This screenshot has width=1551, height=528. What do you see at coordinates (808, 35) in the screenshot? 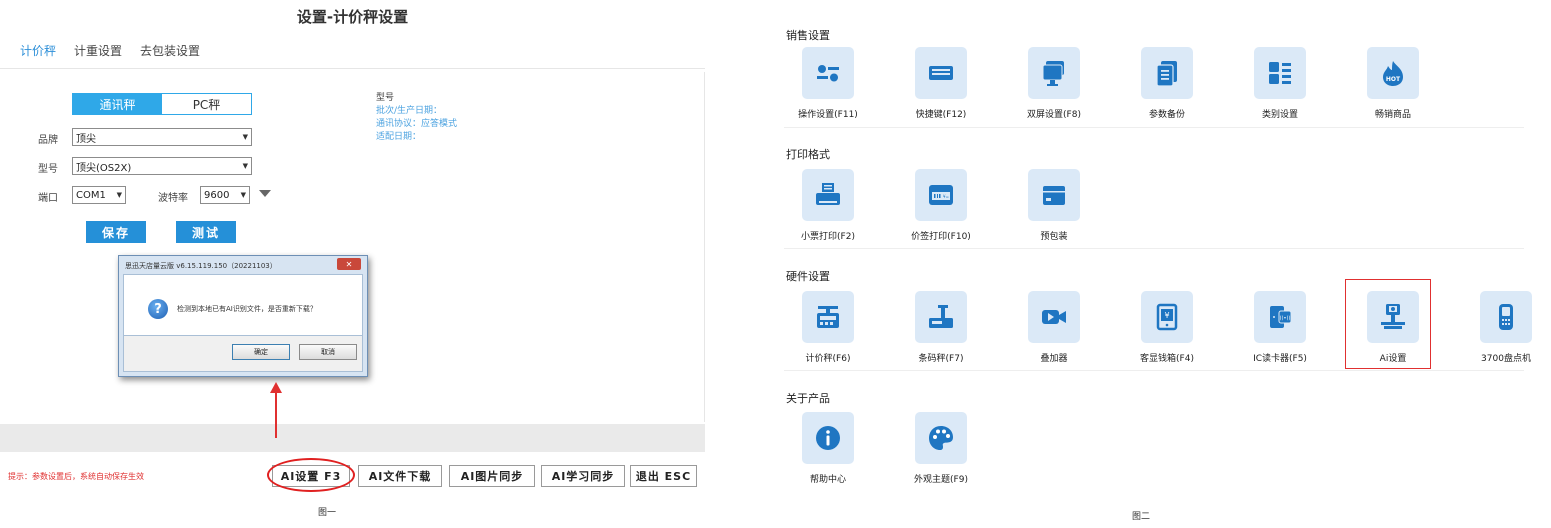
I see `section-title-sales: 销售设置` at bounding box center [808, 35].